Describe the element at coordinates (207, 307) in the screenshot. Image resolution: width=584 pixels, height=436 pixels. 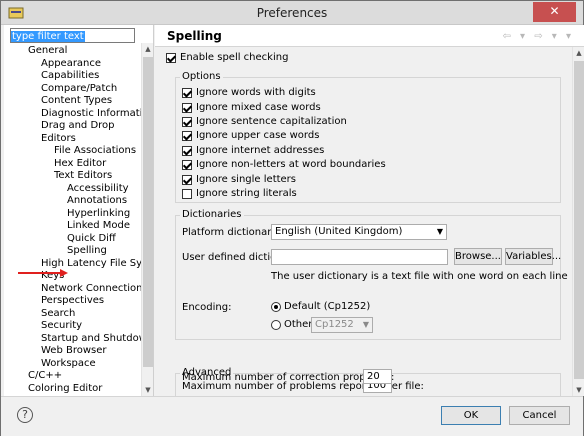
I see `encoding-label: Encoding:` at that location.